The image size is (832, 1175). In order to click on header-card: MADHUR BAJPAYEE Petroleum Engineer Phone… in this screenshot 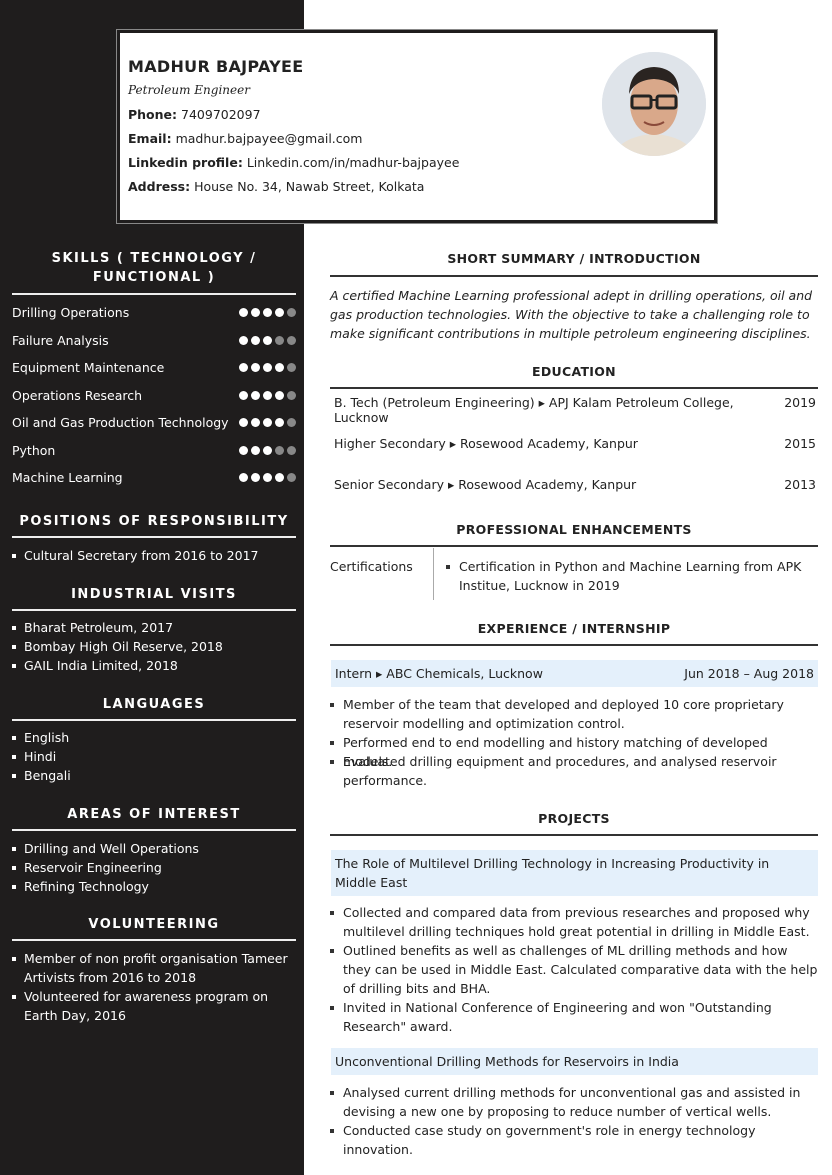, I will do `click(417, 126)`.